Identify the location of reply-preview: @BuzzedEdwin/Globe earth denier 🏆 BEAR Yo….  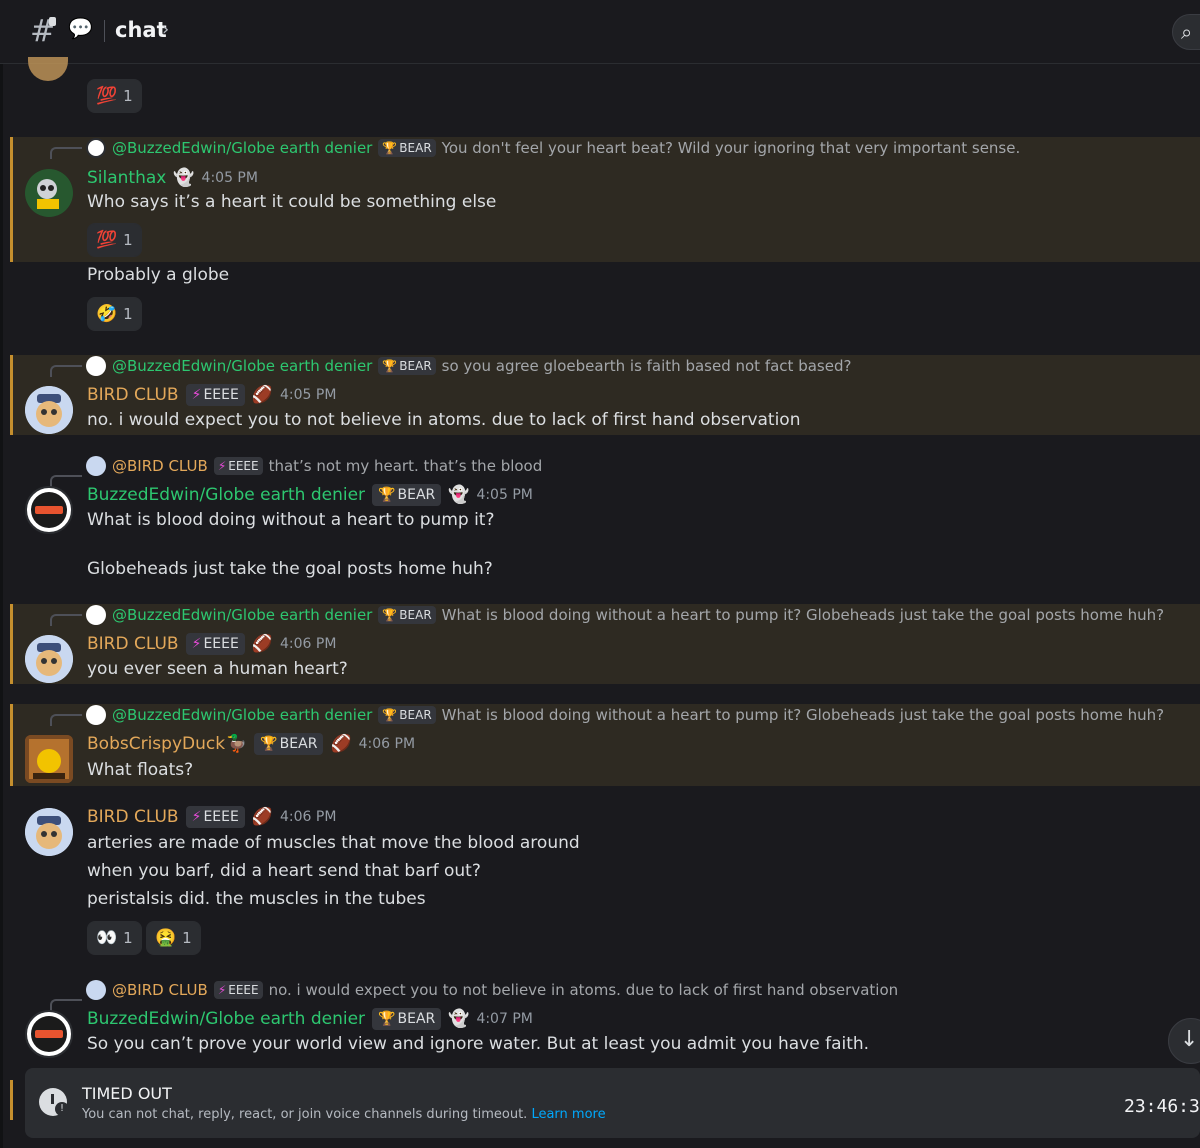
(553, 148).